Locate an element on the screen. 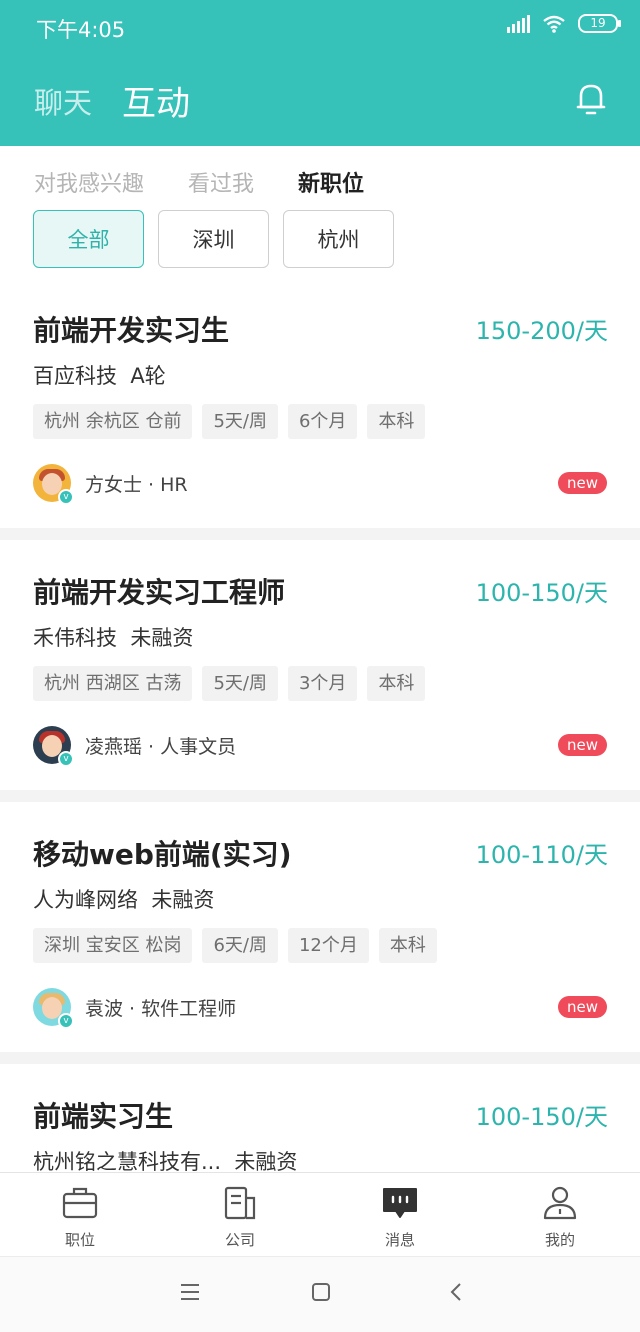 This screenshot has height=1332, width=640. subtab-interested-in-me: 对我感兴趣 is located at coordinates (89, 182).